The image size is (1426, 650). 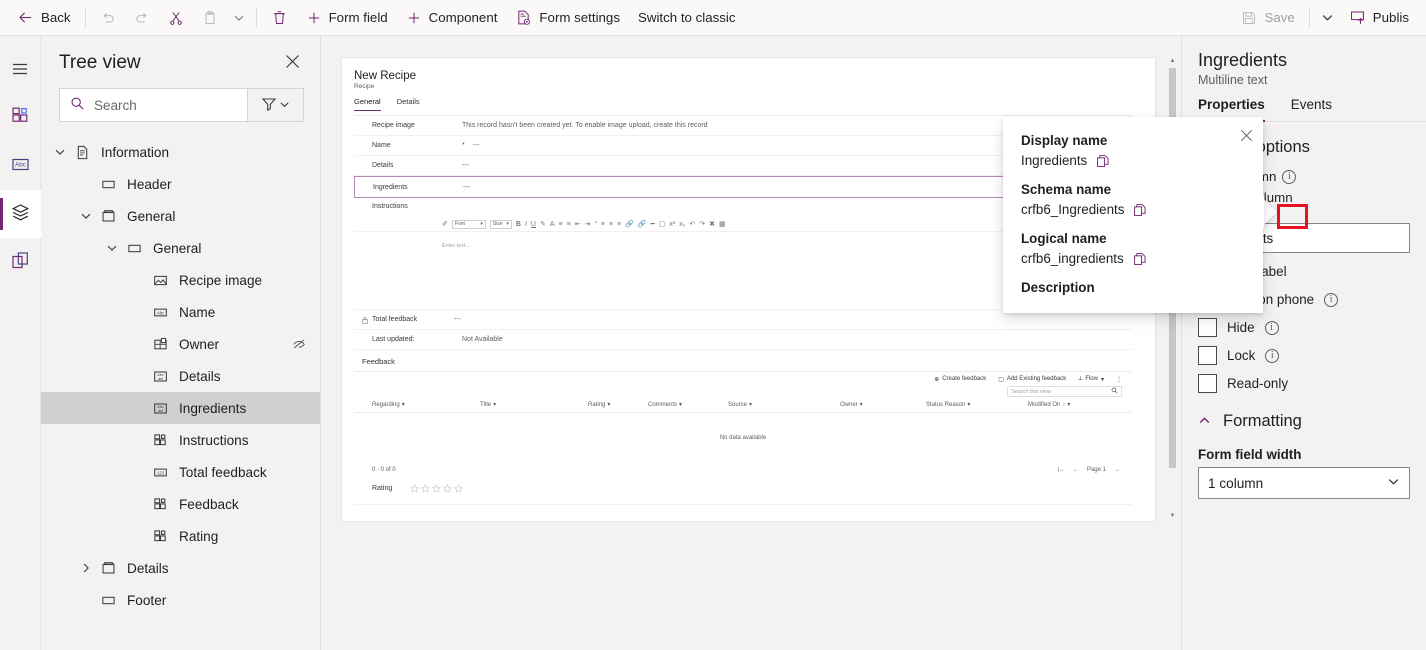 I want to click on form-settings-button: Form settings, so click(x=567, y=18).